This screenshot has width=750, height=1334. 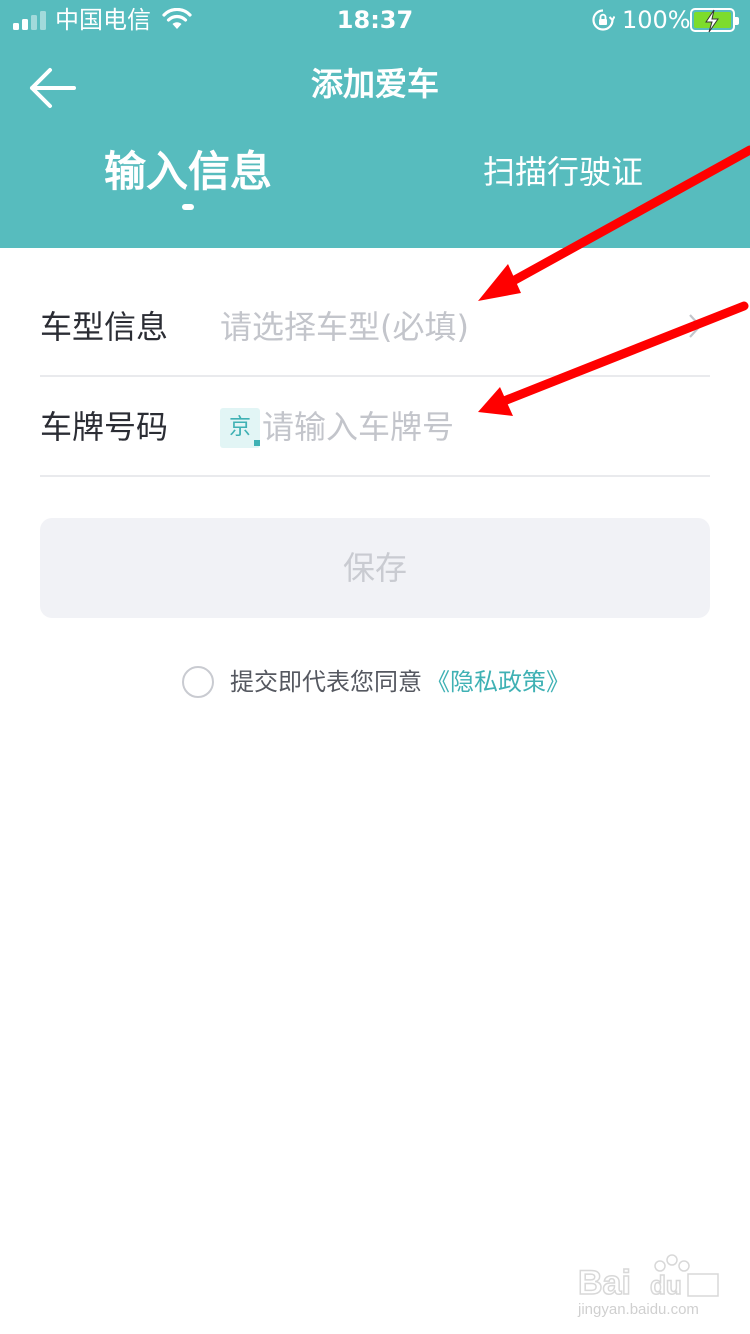 What do you see at coordinates (695, 326) in the screenshot?
I see `chevron-right-icon` at bounding box center [695, 326].